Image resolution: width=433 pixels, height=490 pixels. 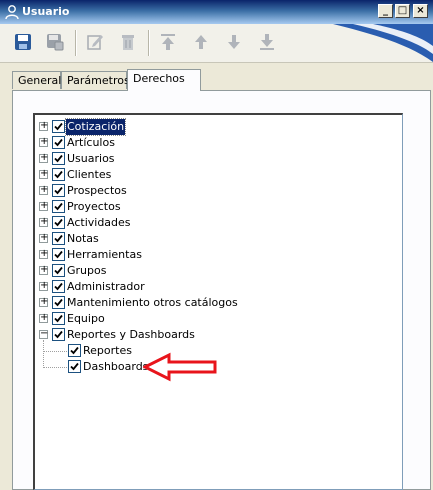 I want to click on minimize-button: _, so click(x=385, y=11).